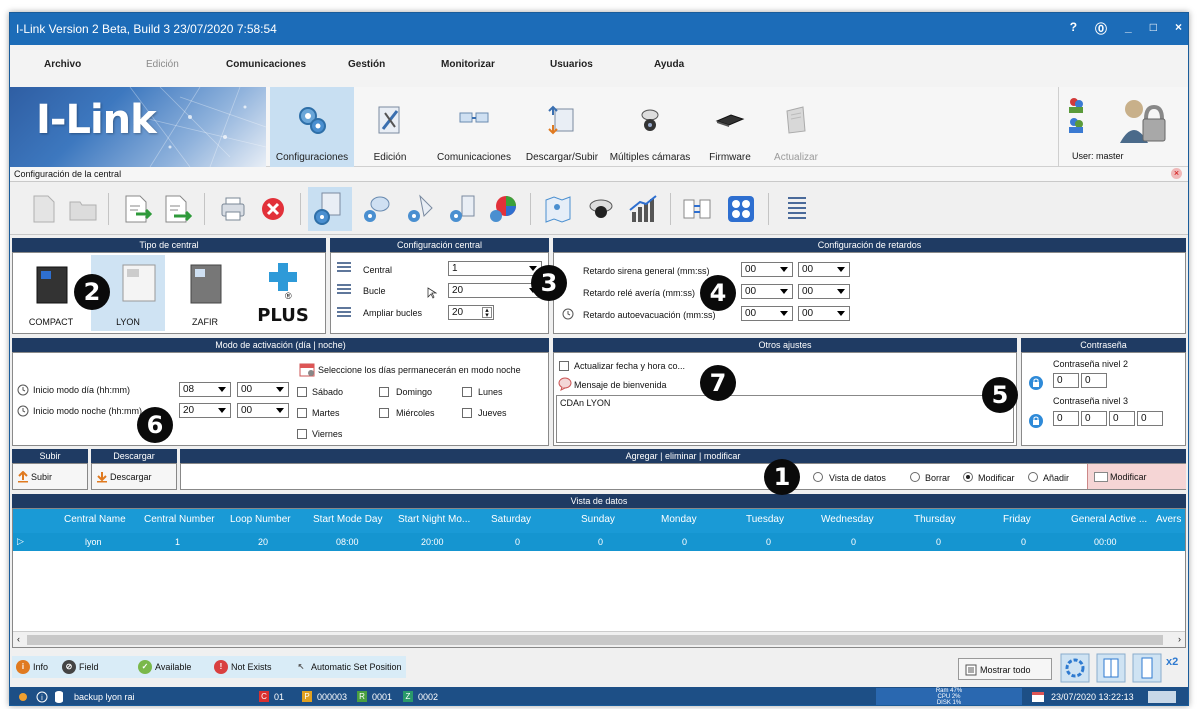 Image resolution: width=1197 pixels, height=709 pixels. What do you see at coordinates (421, 209) in the screenshot?
I see `detector-config-icon` at bounding box center [421, 209].